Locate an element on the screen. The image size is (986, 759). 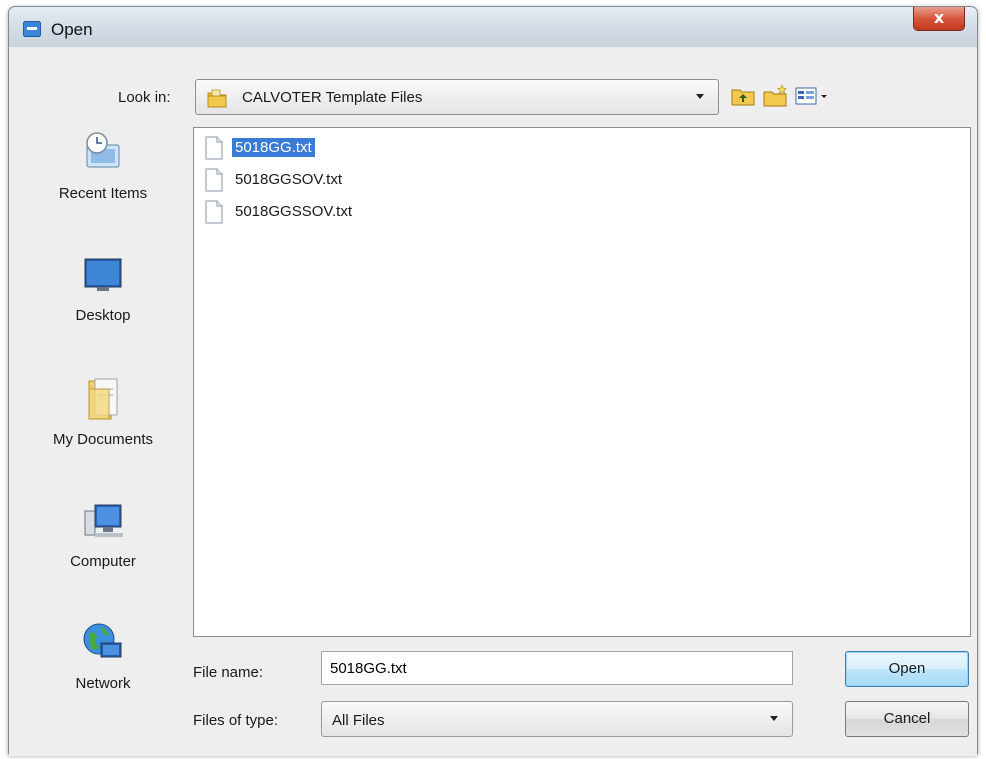
computer-icon is located at coordinates (103, 520).